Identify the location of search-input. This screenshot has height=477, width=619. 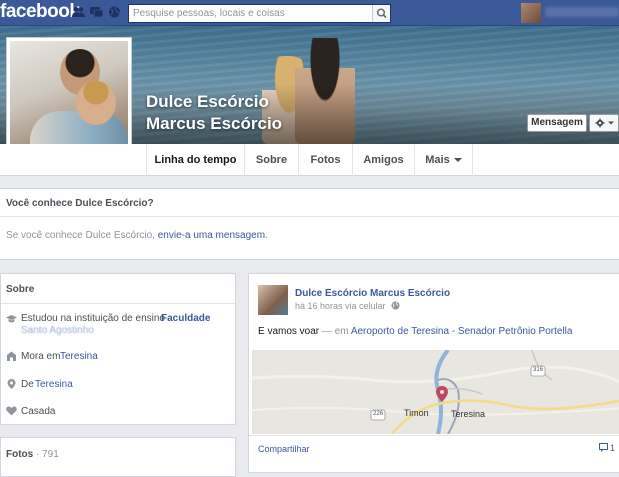
(250, 13).